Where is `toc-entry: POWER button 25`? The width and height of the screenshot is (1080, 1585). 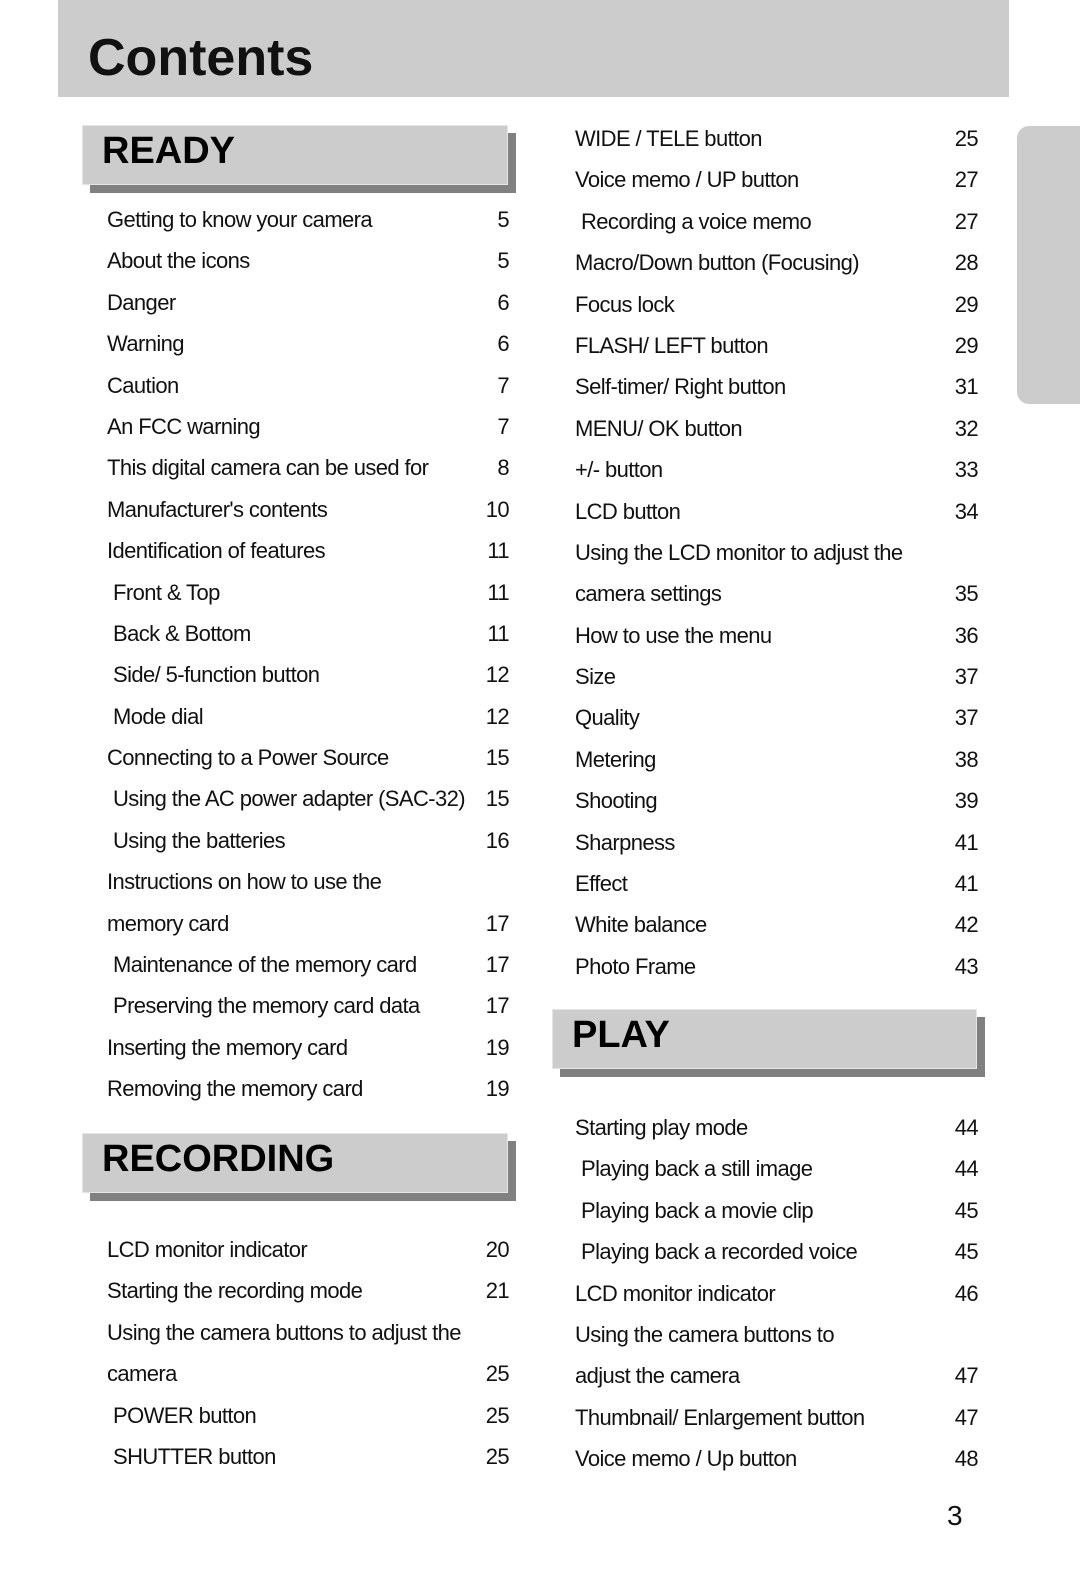 toc-entry: POWER button 25 is located at coordinates (308, 1415).